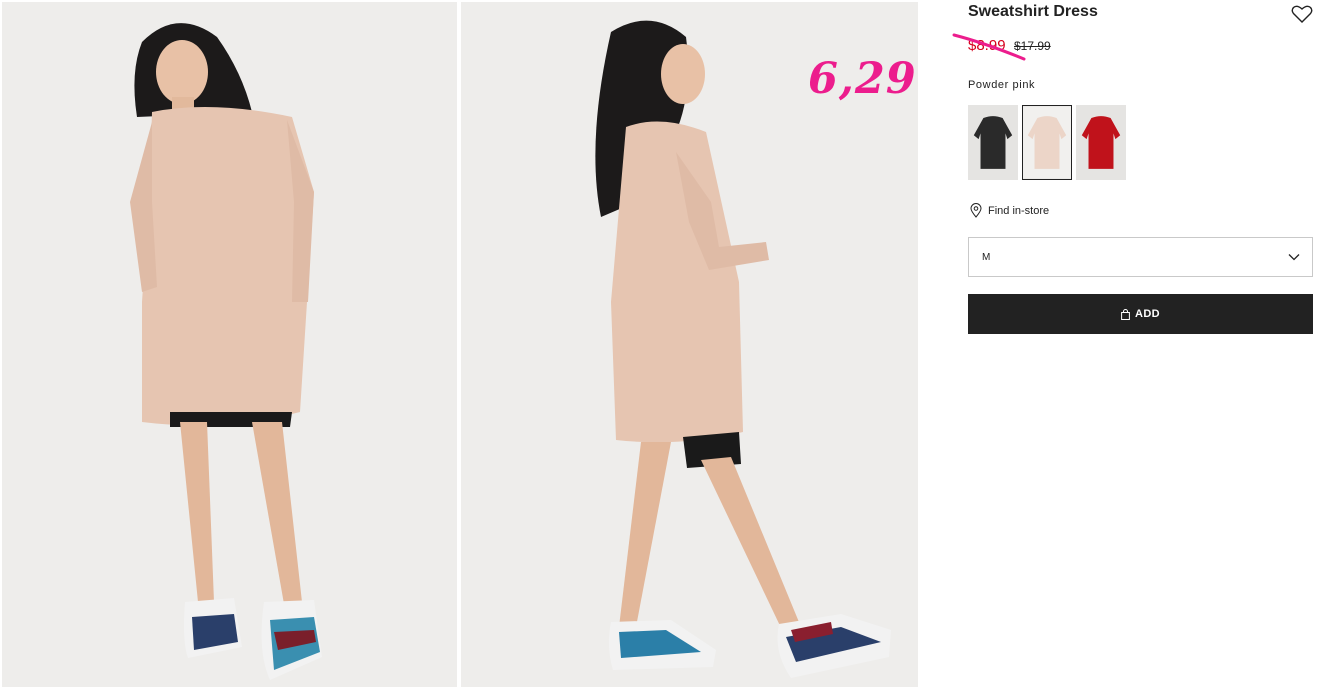 Image resolution: width=1317 pixels, height=689 pixels. What do you see at coordinates (1019, 210) in the screenshot?
I see `find-in-store-label: Find in-store` at bounding box center [1019, 210].